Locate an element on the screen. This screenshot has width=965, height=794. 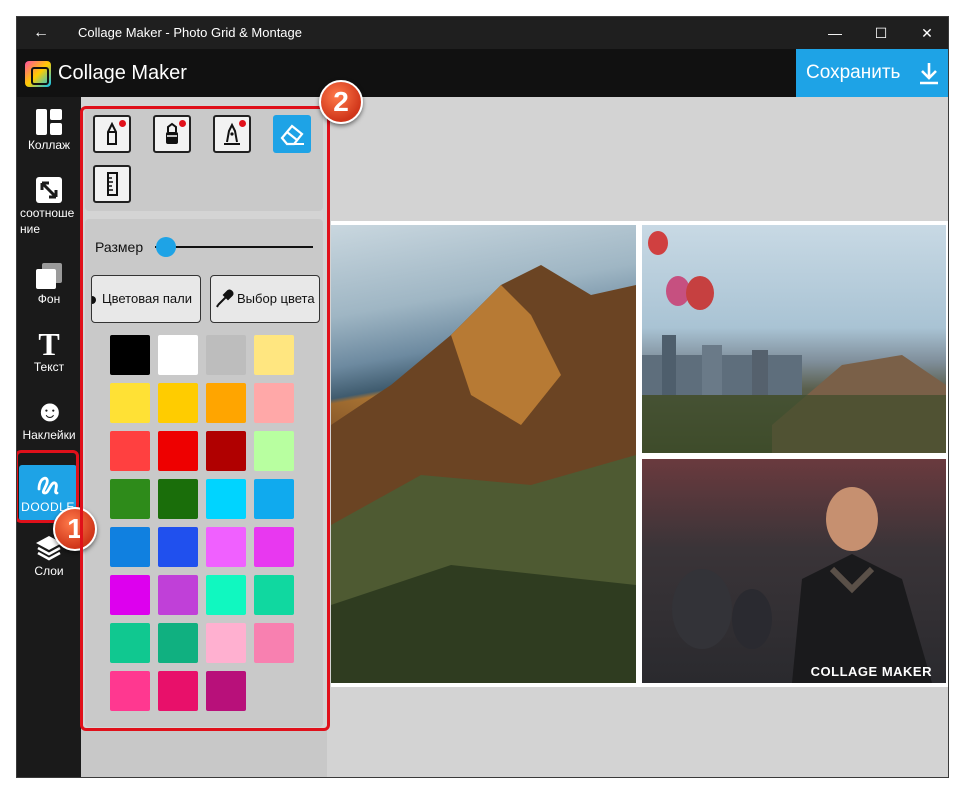
nav-item-text: T Текст is located at coordinates (49, 355).